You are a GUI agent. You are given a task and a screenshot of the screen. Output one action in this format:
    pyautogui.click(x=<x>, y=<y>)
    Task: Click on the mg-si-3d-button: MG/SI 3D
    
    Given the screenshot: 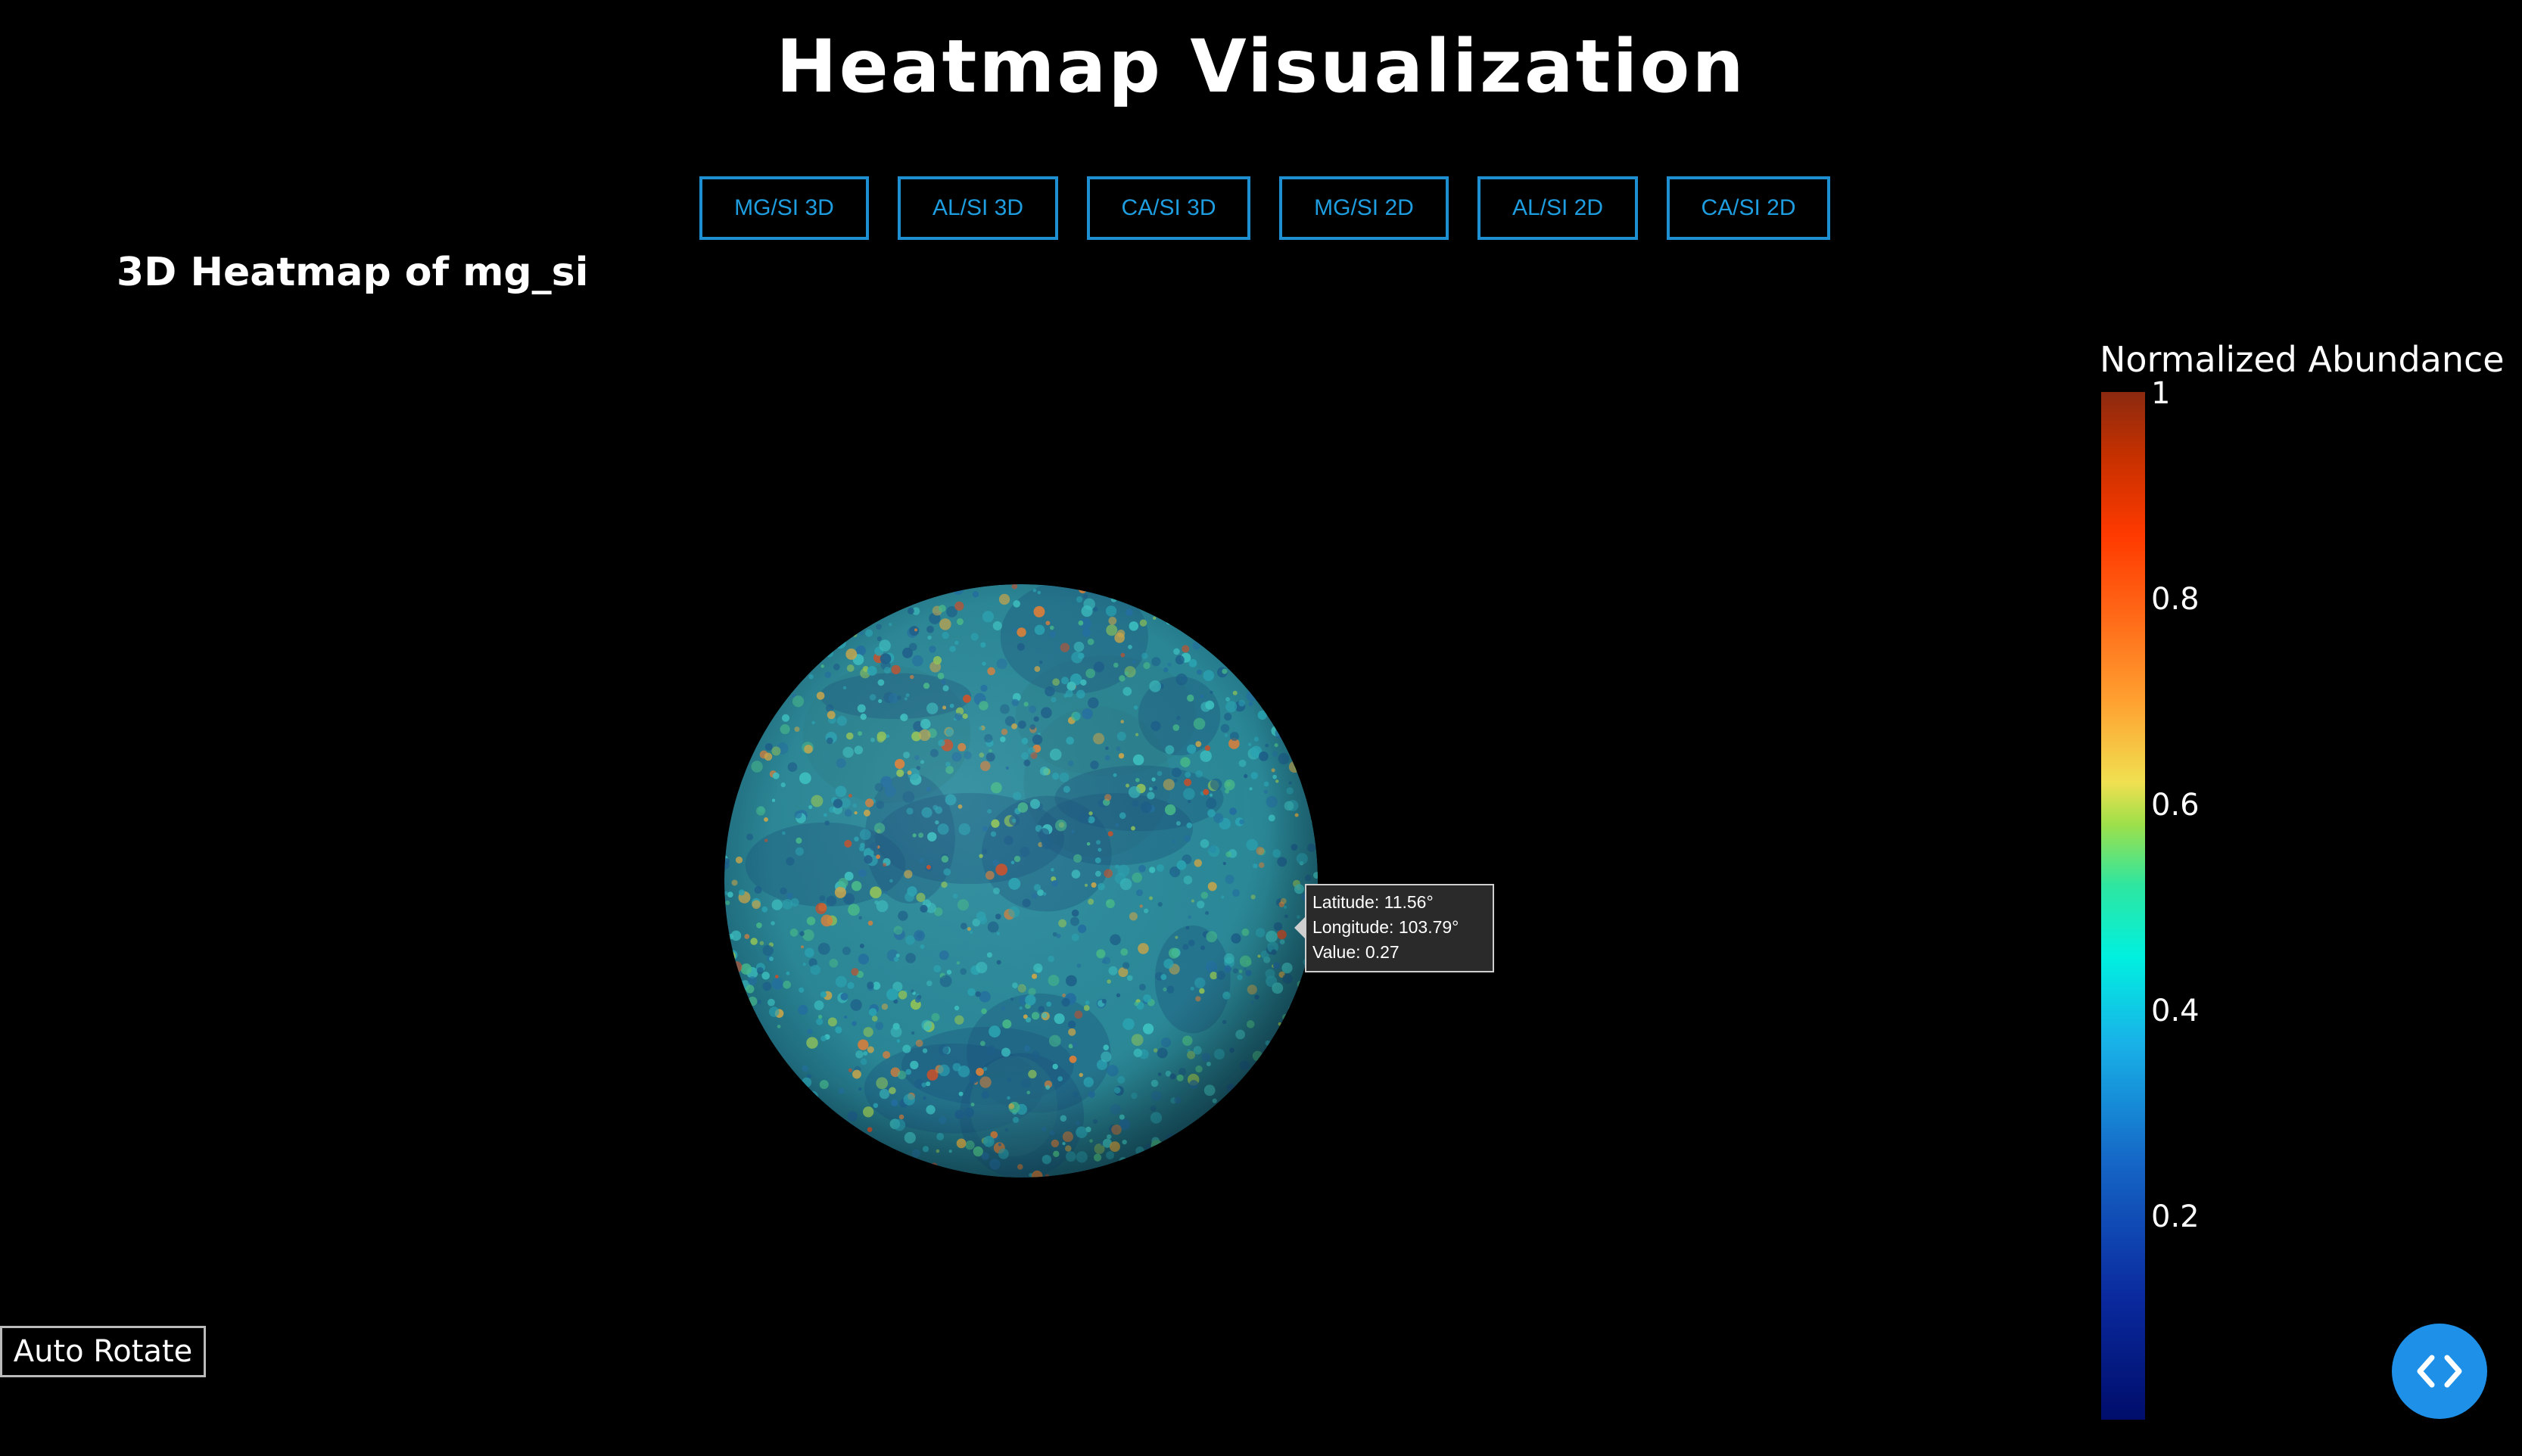 What is the action you would take?
    pyautogui.click(x=784, y=208)
    